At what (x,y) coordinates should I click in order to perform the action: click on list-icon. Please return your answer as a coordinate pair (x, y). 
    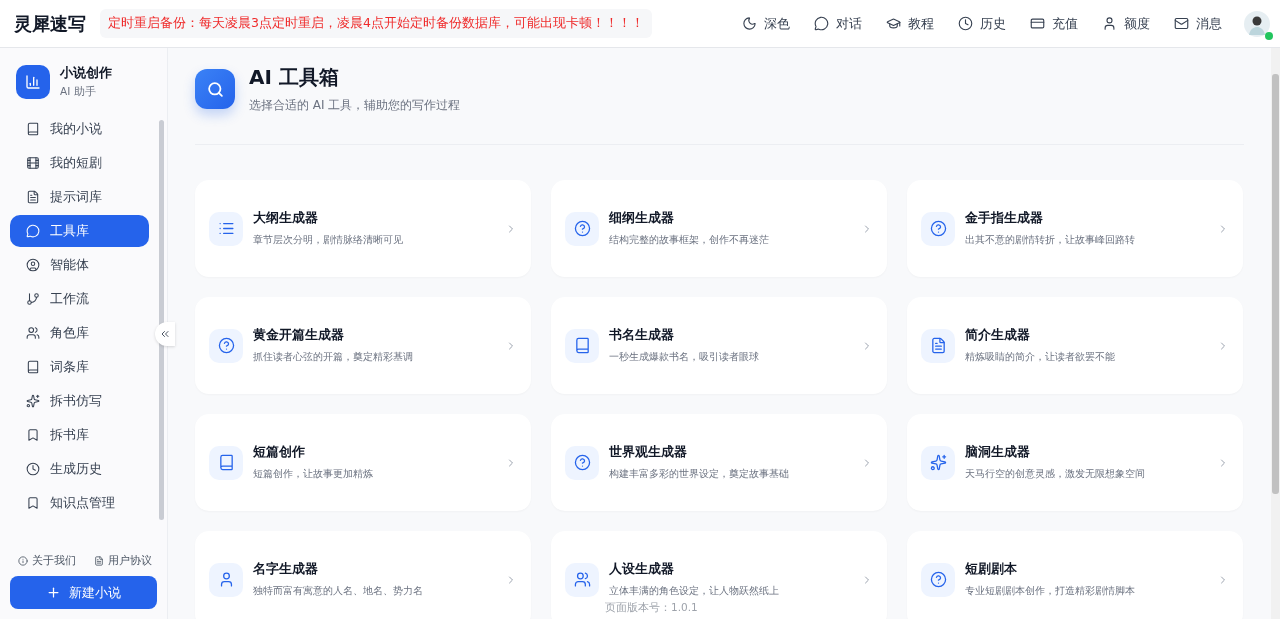
    Looking at the image, I should click on (226, 228).